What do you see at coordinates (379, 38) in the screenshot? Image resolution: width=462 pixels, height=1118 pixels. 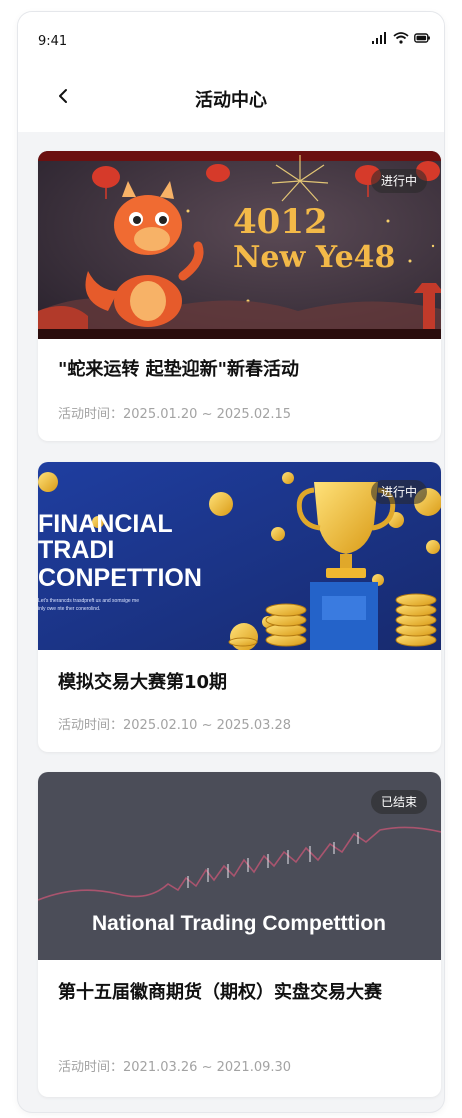 I see `signal-icon` at bounding box center [379, 38].